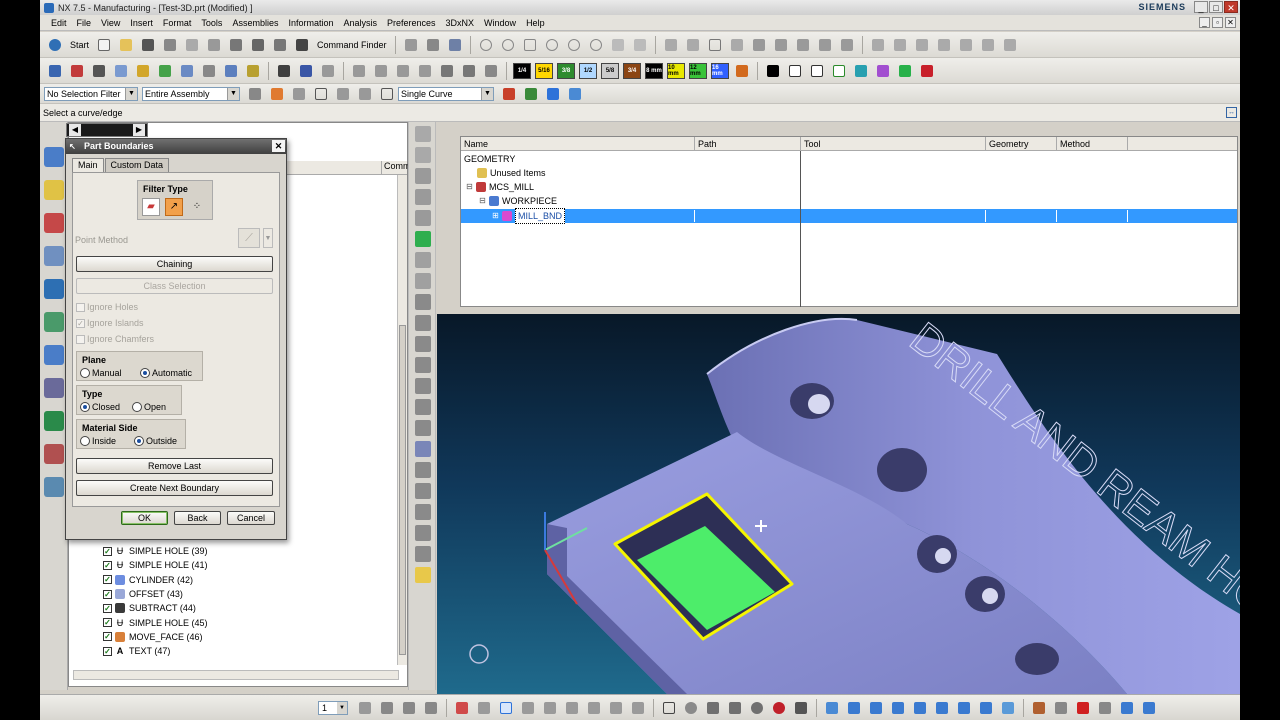 Image resolution: width=1280 pixels, height=720 pixels. I want to click on extrude-icon, so click(781, 45).